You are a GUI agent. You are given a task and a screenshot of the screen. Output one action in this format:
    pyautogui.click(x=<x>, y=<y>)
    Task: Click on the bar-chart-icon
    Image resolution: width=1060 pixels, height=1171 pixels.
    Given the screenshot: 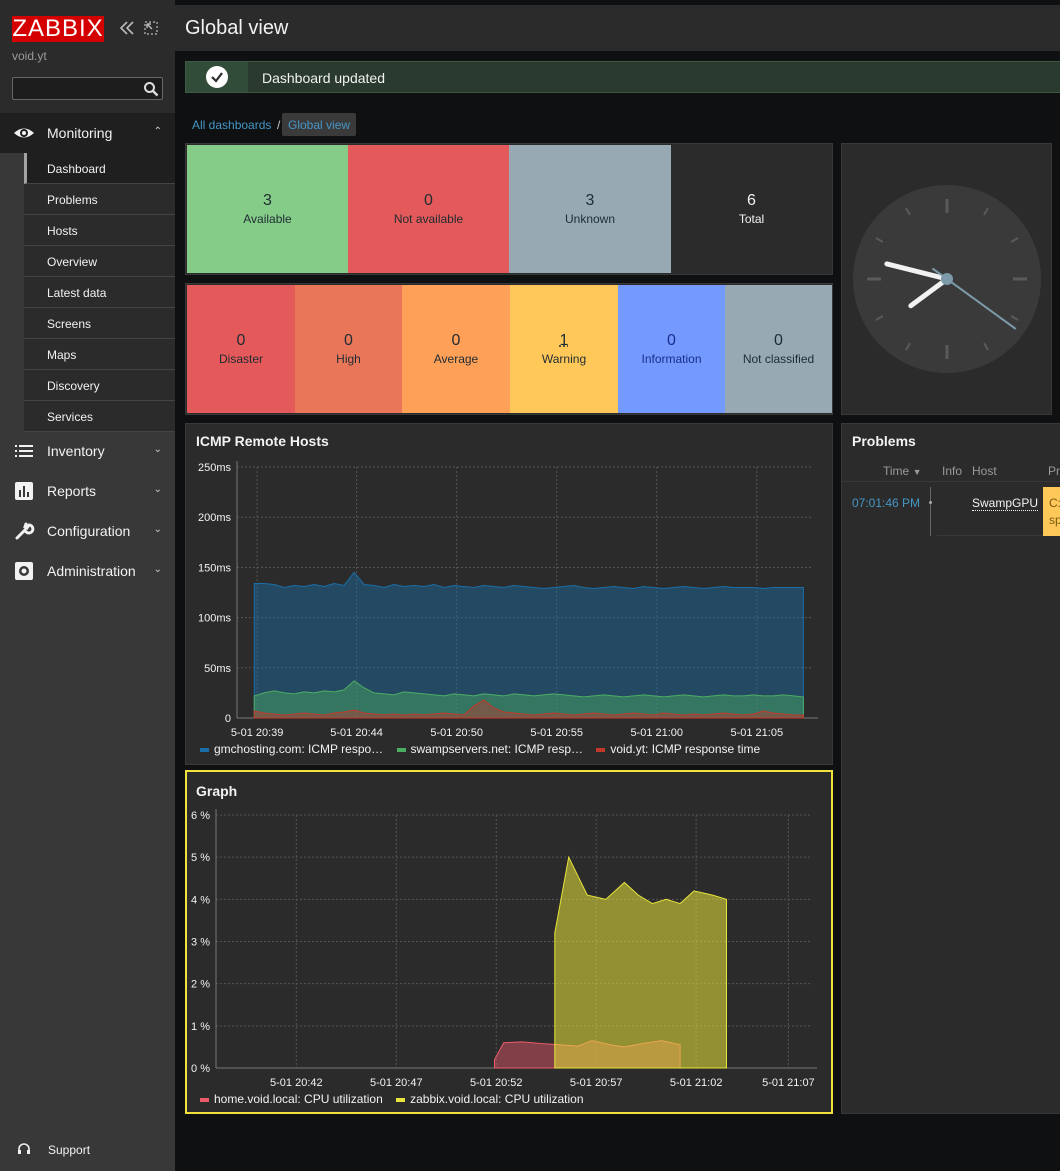 What is the action you would take?
    pyautogui.click(x=24, y=491)
    